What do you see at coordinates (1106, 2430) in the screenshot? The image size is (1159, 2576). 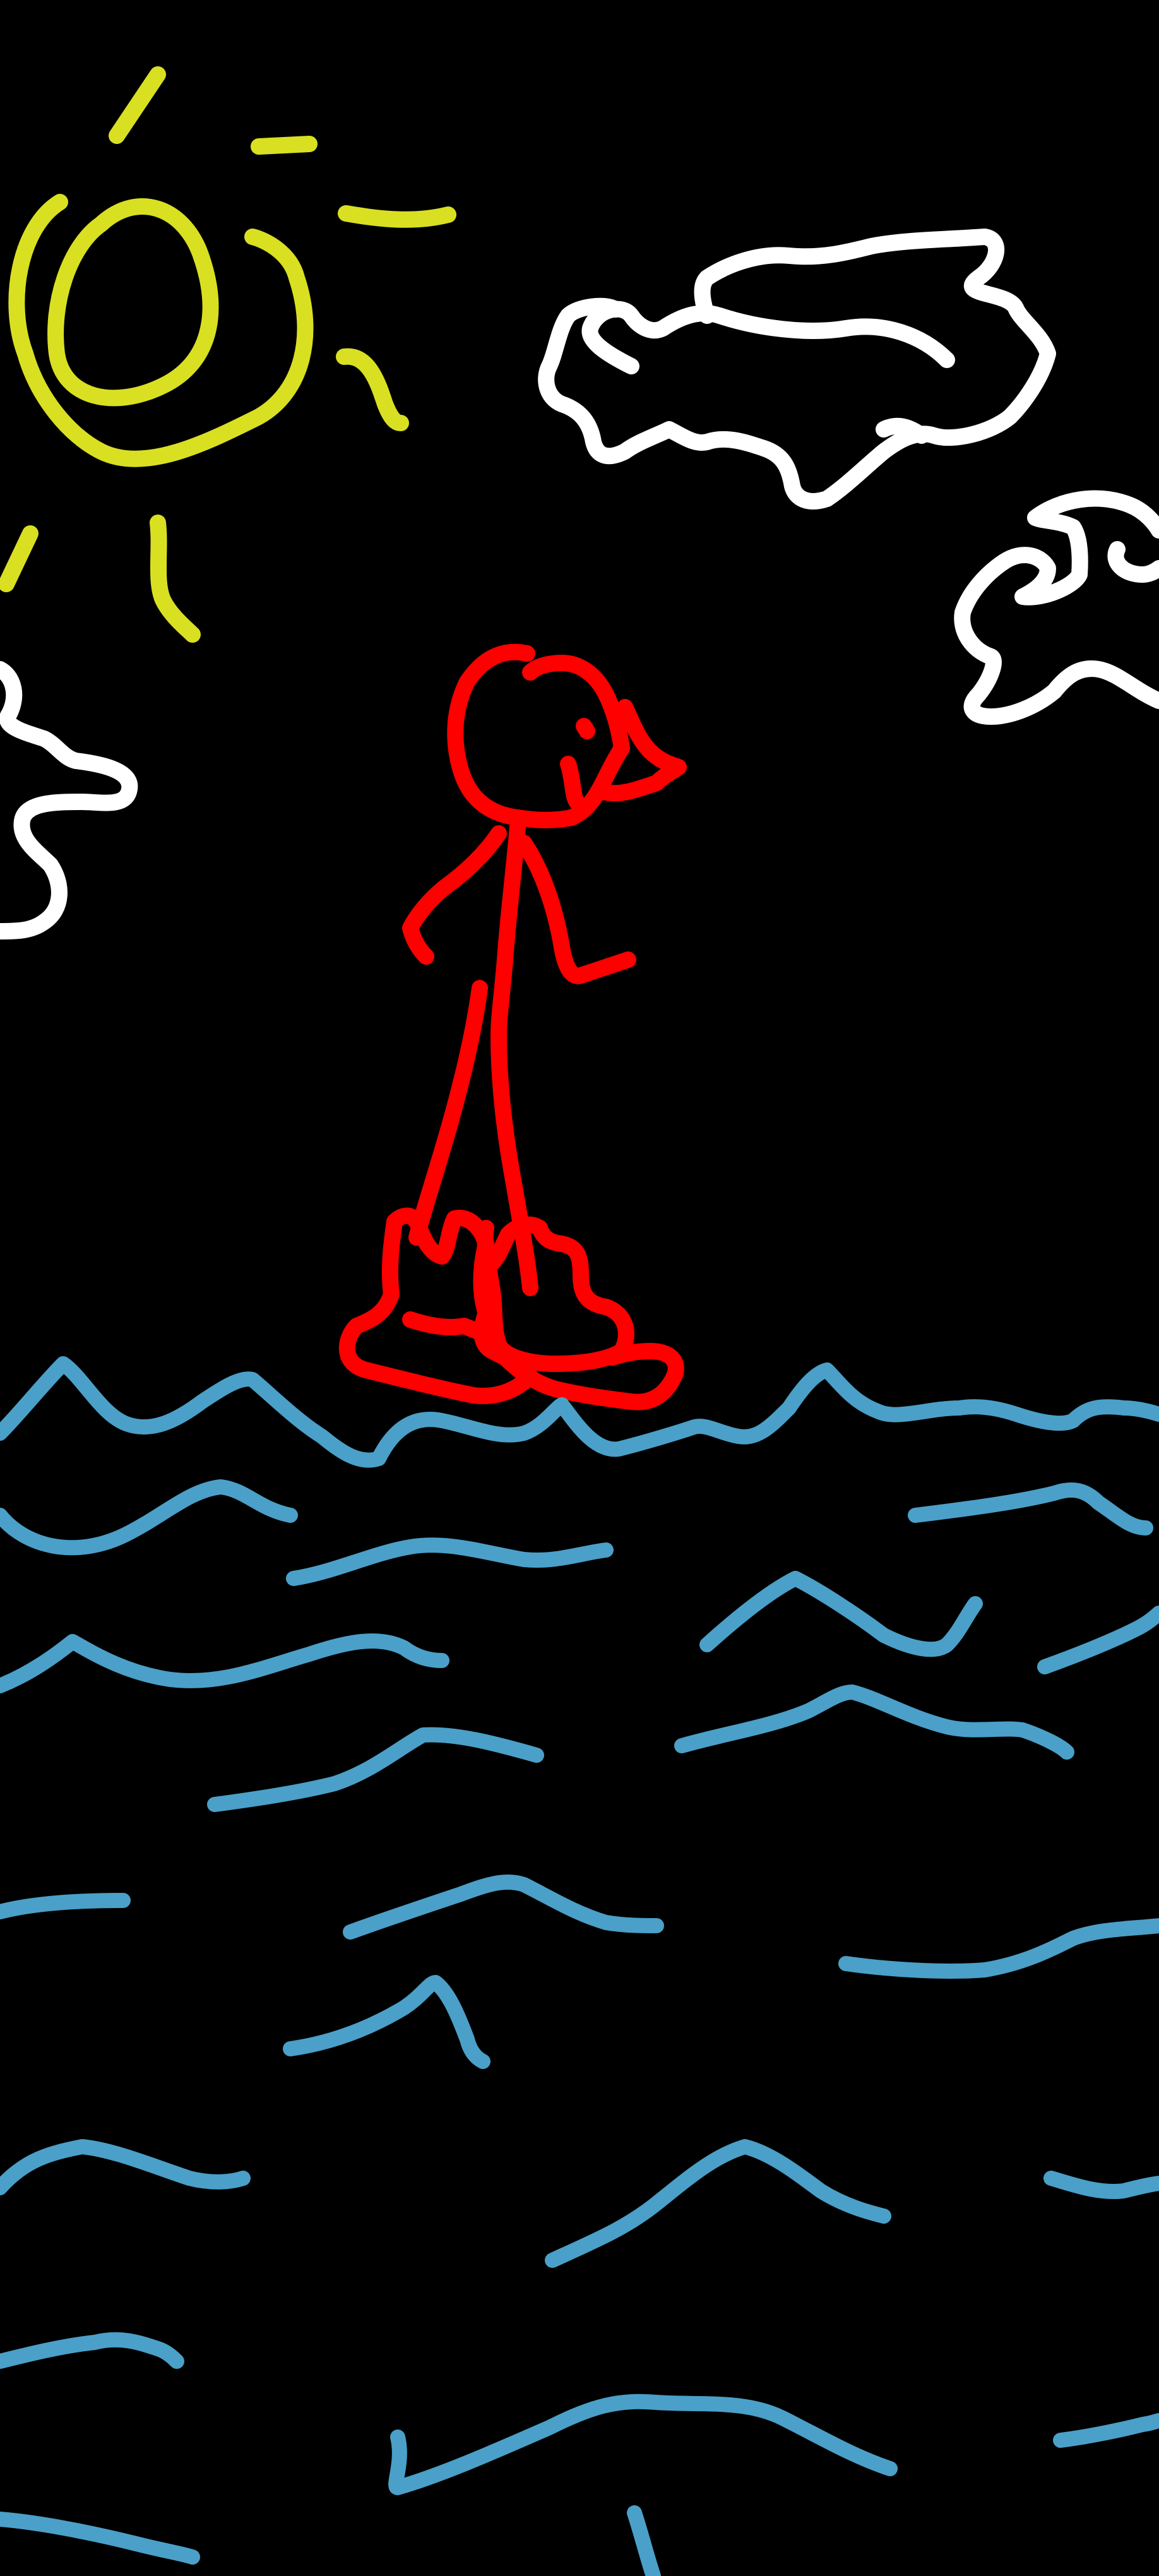 I see `wave-row-7c` at bounding box center [1106, 2430].